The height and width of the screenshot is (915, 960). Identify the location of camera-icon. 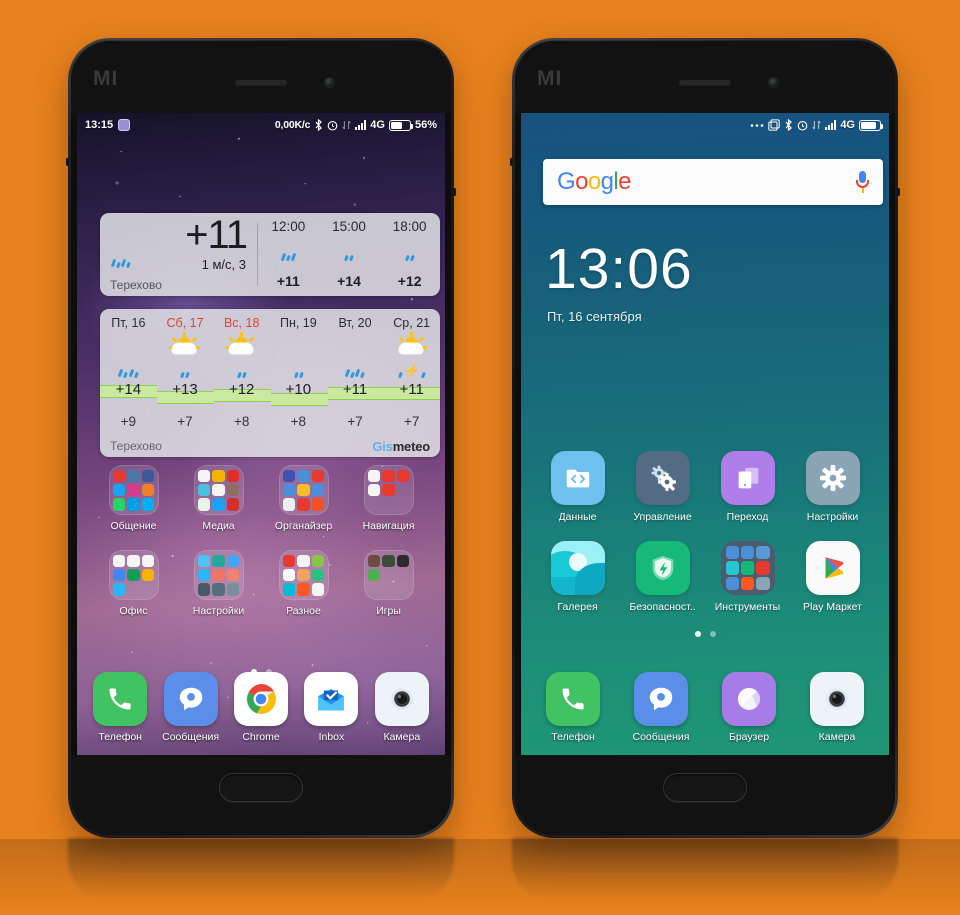
(401, 699).